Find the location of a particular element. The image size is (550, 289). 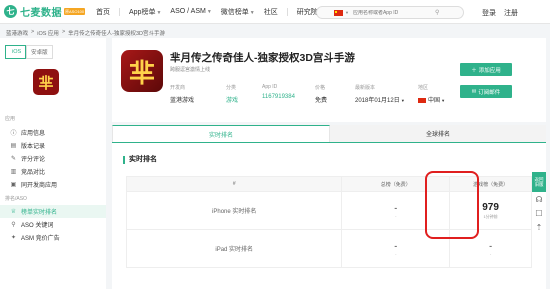

sidebar-item-label: 版本记录 is located at coordinates (33, 147).